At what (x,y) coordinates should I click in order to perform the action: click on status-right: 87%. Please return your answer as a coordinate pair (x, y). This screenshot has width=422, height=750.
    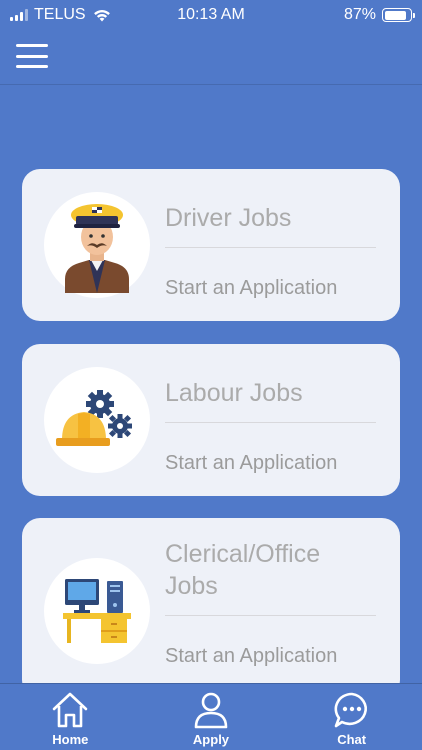
    Looking at the image, I should click on (379, 15).